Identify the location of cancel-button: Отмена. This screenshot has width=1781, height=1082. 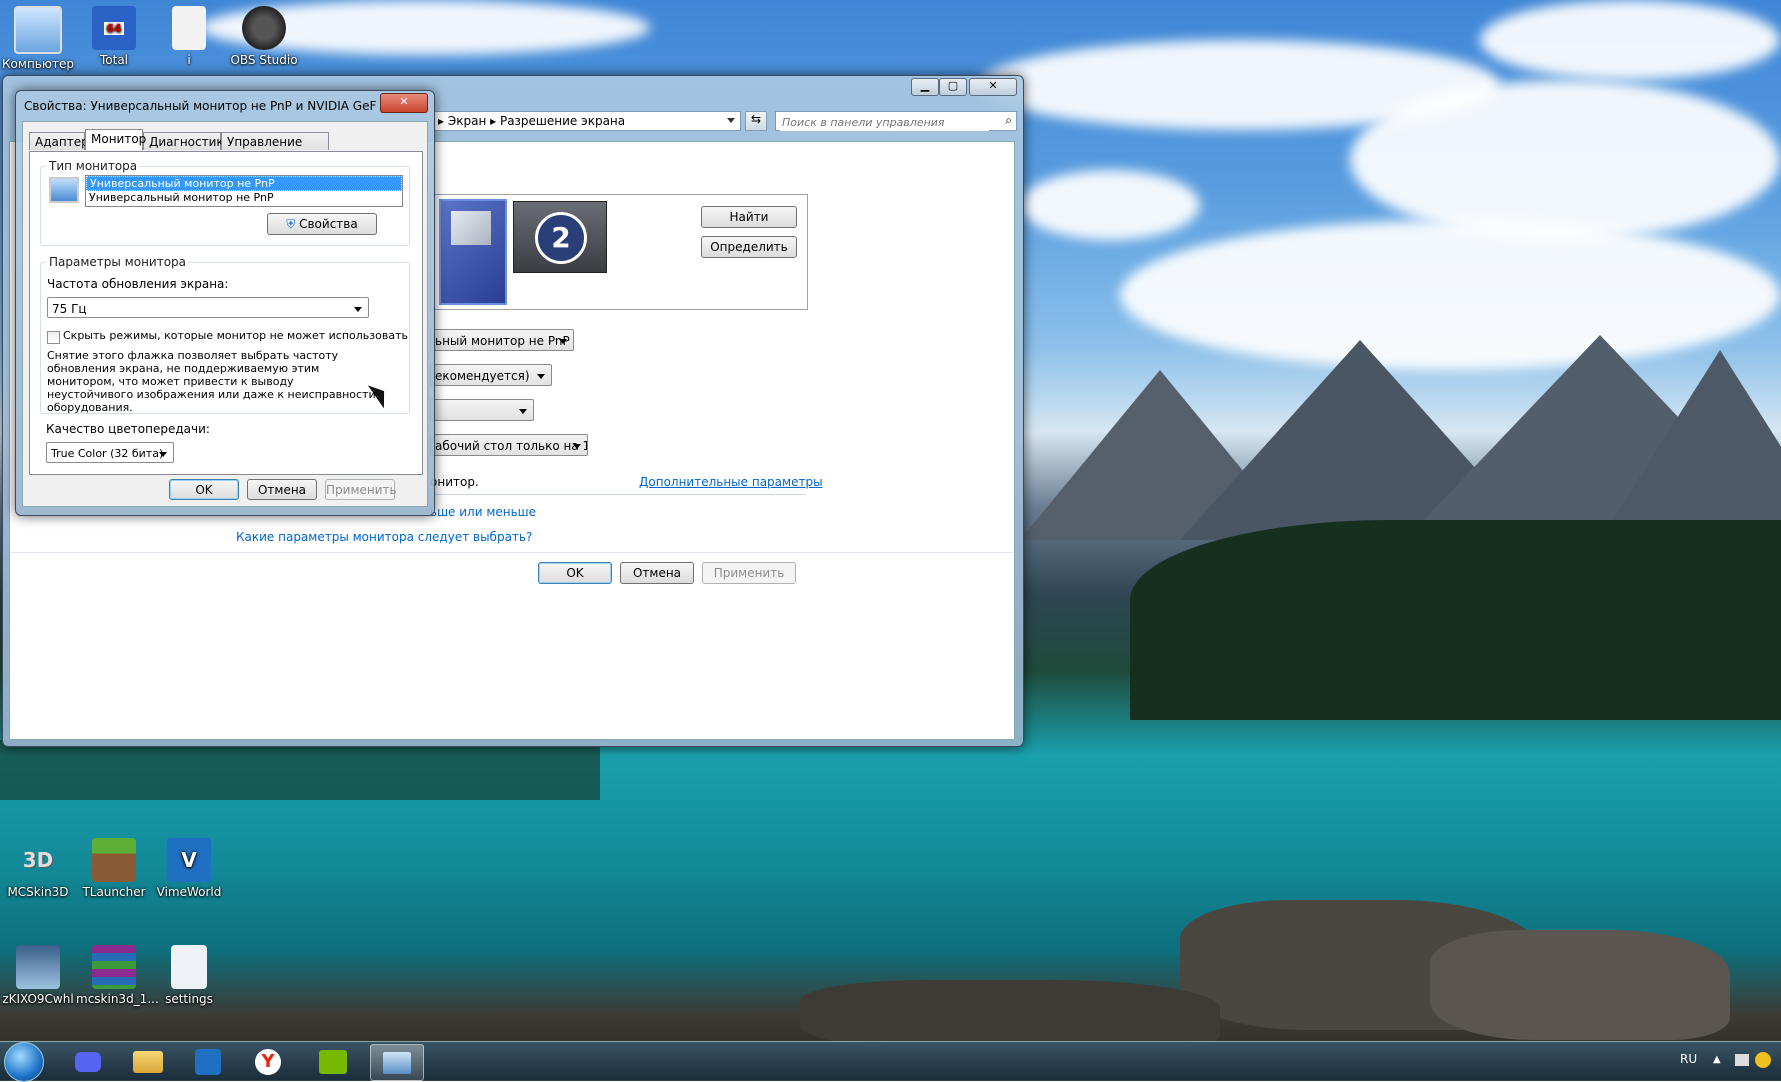
(657, 573).